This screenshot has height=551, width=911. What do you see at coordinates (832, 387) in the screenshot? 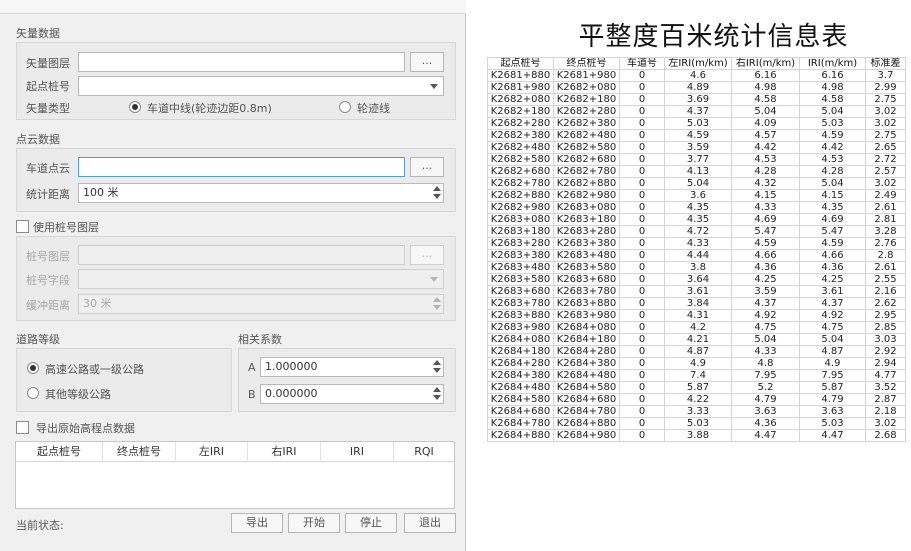
I see `cell-iri: 5.87` at bounding box center [832, 387].